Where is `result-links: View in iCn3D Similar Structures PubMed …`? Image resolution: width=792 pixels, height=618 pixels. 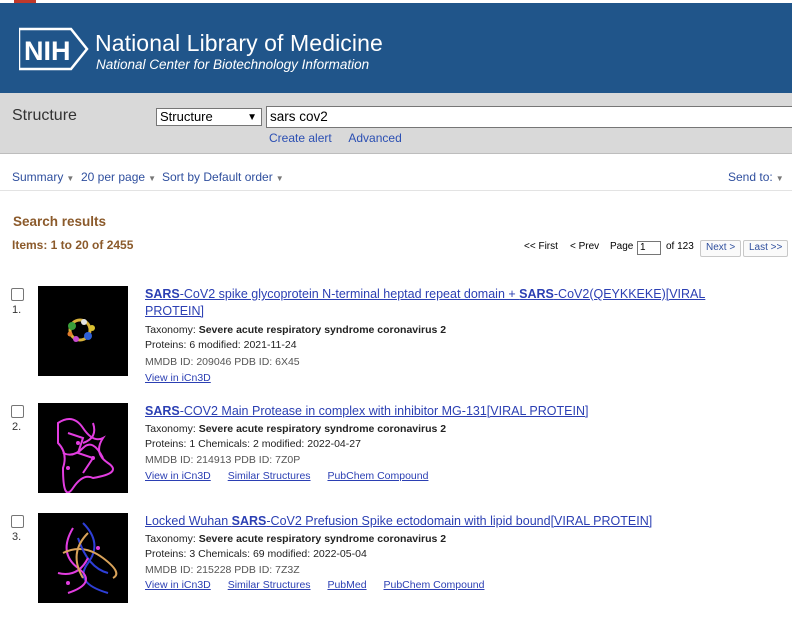 result-links: View in iCn3D Similar Structures PubMed … is located at coordinates (321, 585).